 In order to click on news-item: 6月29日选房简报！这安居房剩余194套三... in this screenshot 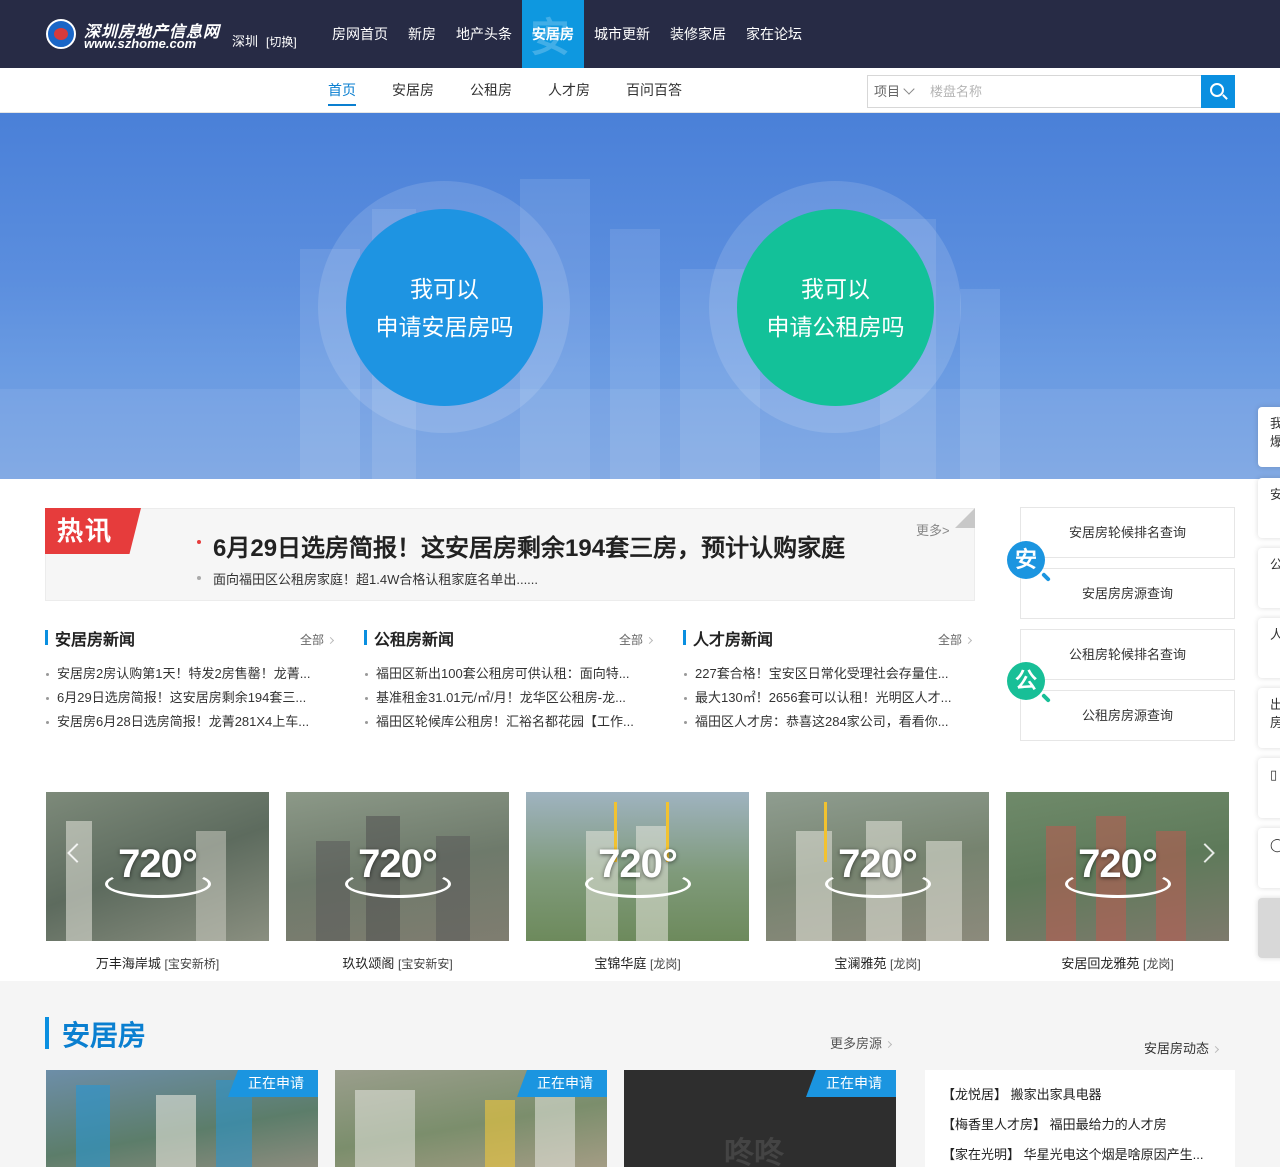, I will do `click(191, 698)`.